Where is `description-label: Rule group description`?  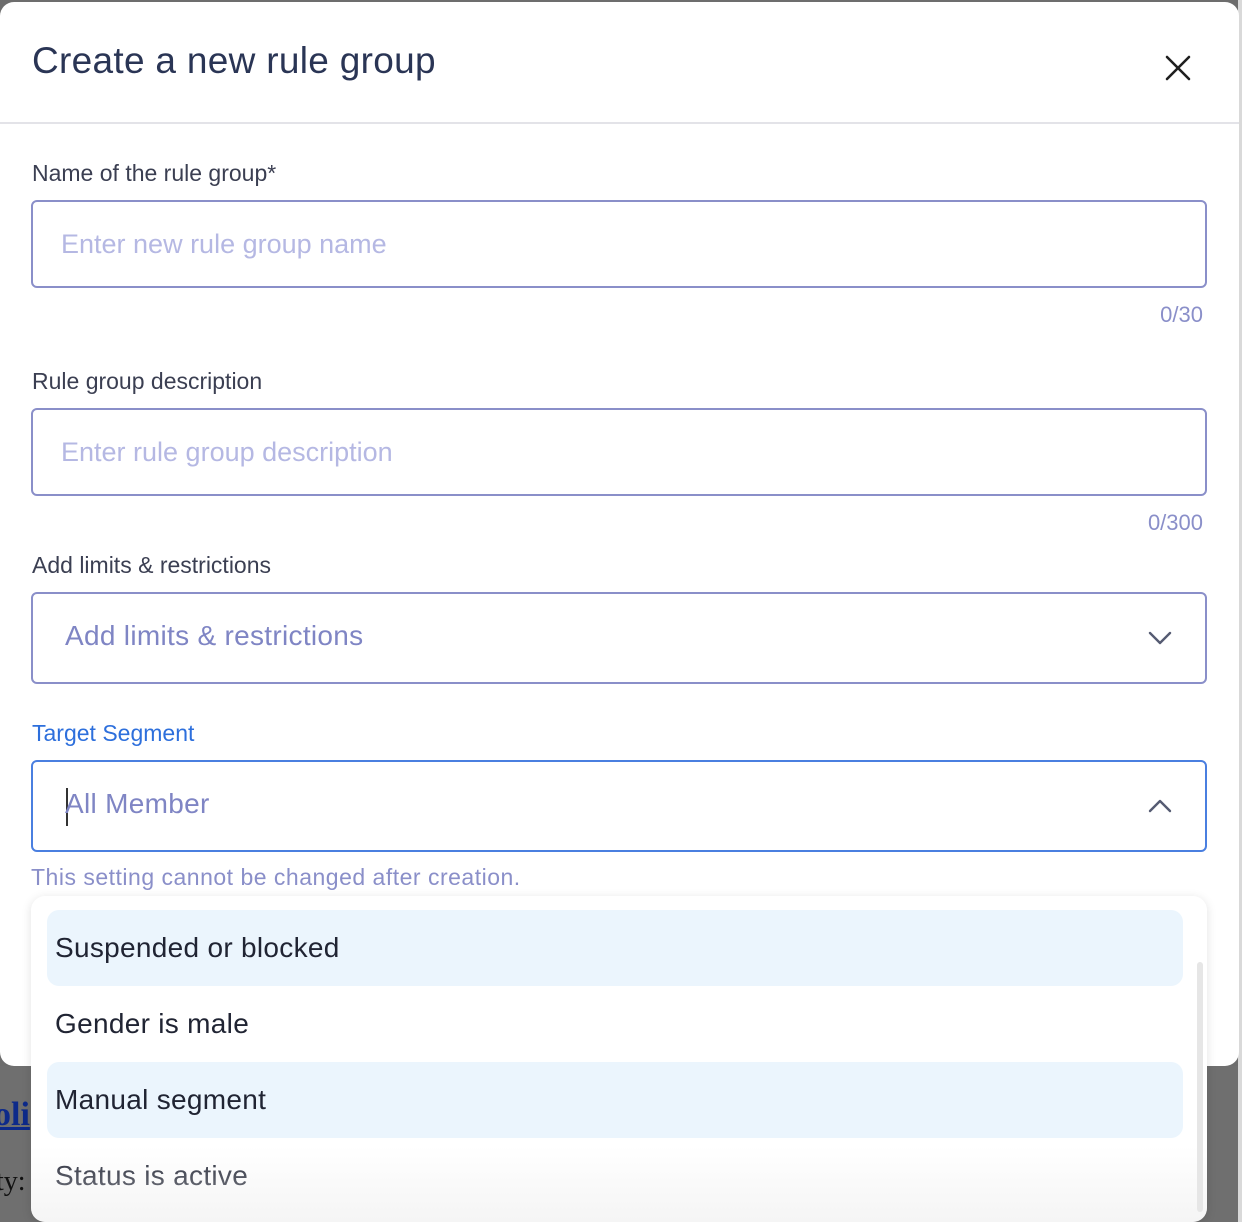
description-label: Rule group description is located at coordinates (147, 381).